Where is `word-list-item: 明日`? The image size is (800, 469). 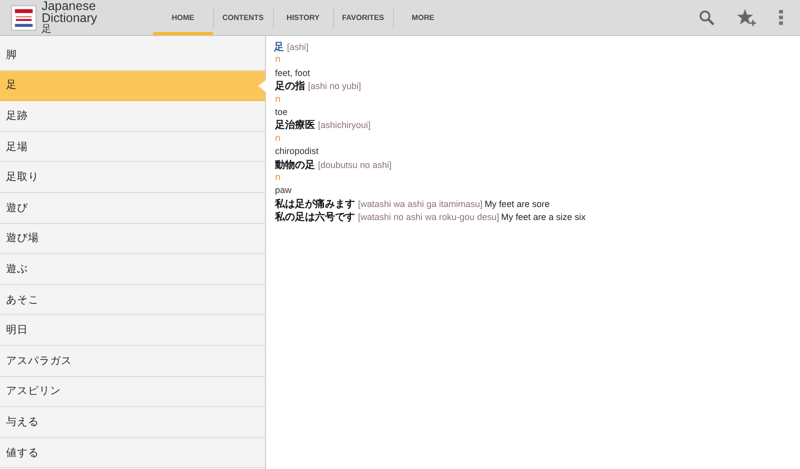
word-list-item: 明日 is located at coordinates (132, 330).